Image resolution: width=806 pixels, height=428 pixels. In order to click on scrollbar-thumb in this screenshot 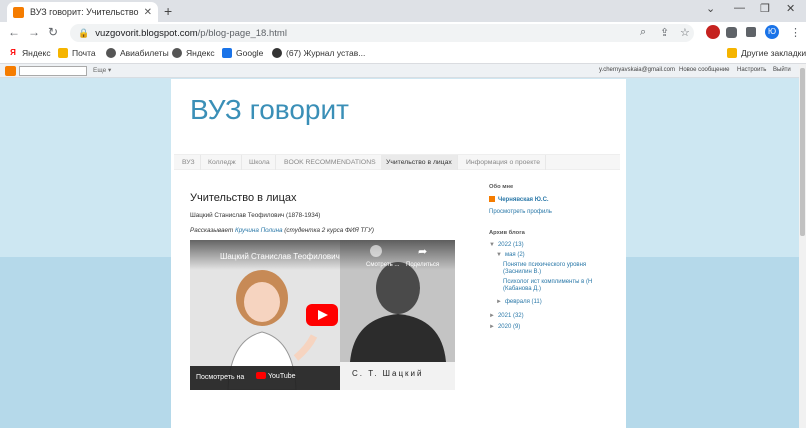, I will do `click(802, 152)`.